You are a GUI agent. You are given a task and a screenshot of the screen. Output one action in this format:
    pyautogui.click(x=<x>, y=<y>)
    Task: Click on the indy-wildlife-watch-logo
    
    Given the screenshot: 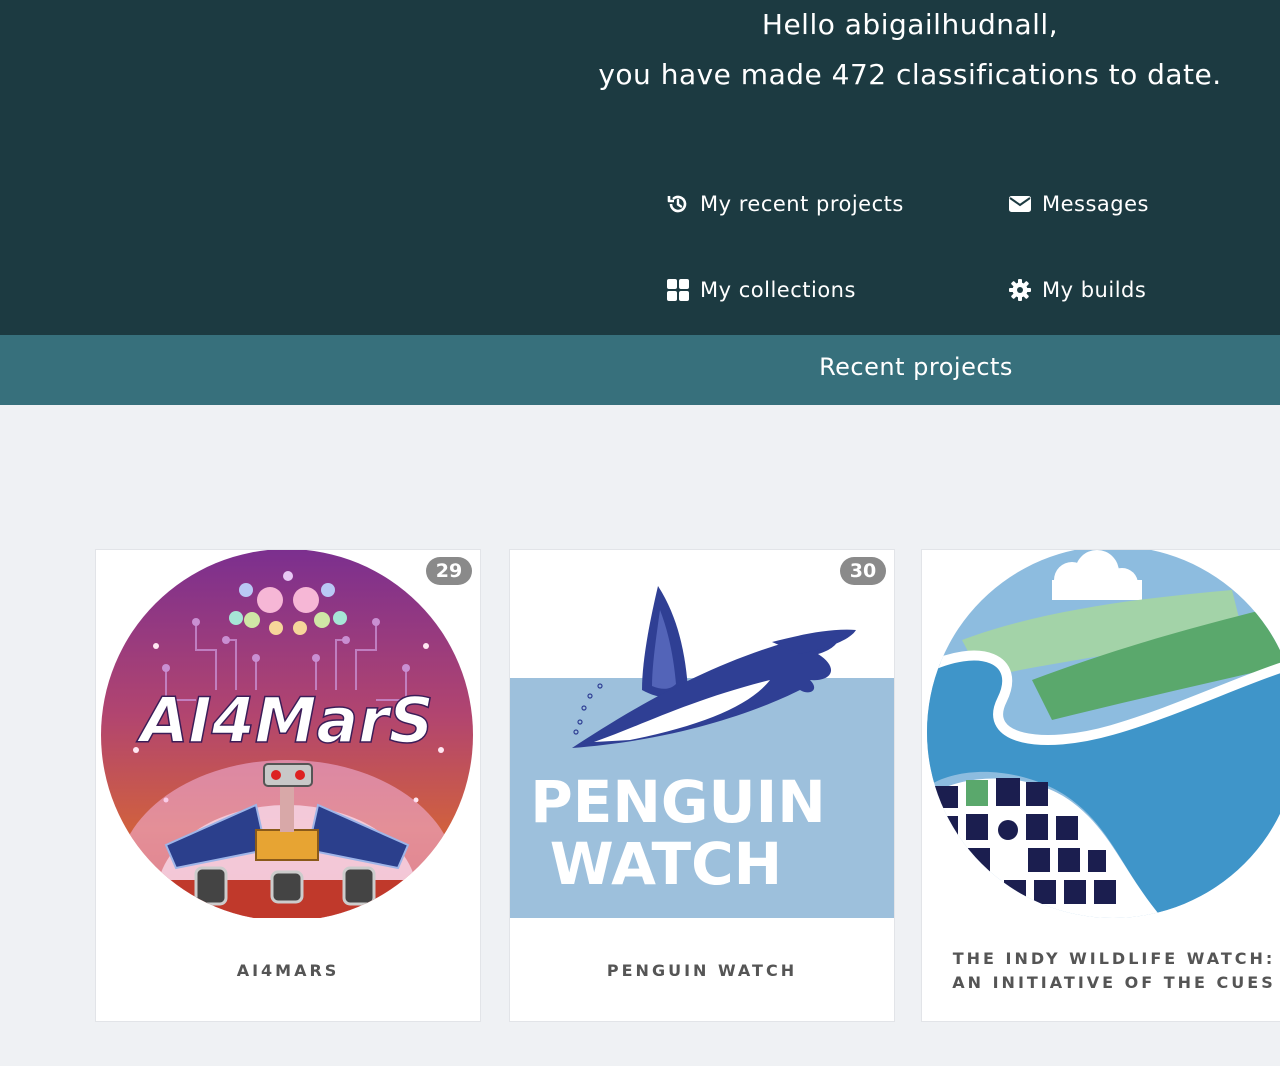 What is the action you would take?
    pyautogui.click(x=1101, y=734)
    